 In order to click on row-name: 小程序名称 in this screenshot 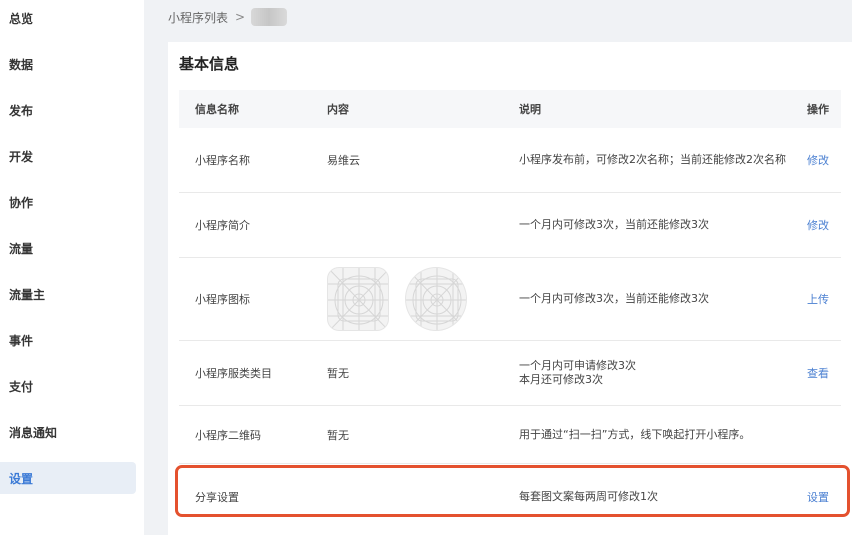, I will do `click(222, 160)`.